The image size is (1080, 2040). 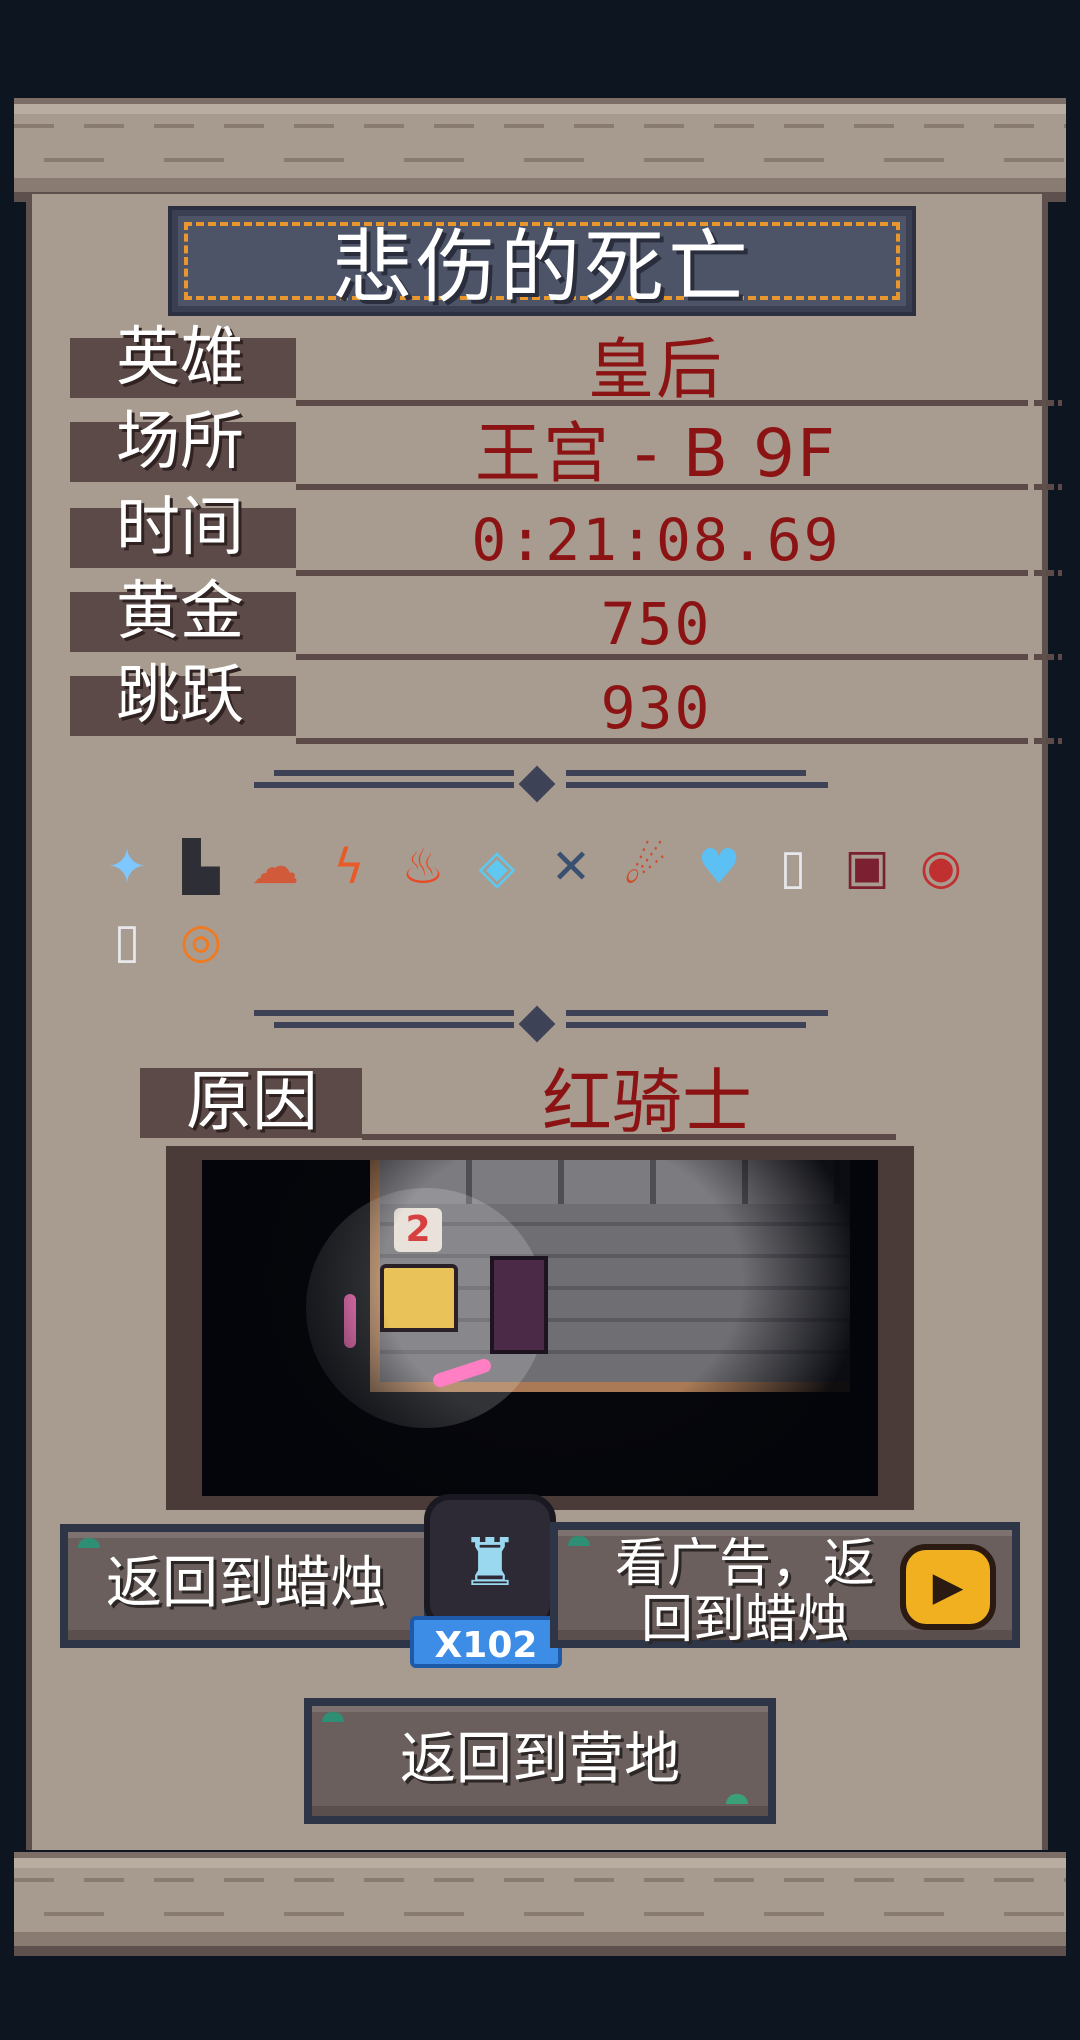 What do you see at coordinates (566, 617) in the screenshot?
I see `stat-row-gold: 黄金 750` at bounding box center [566, 617].